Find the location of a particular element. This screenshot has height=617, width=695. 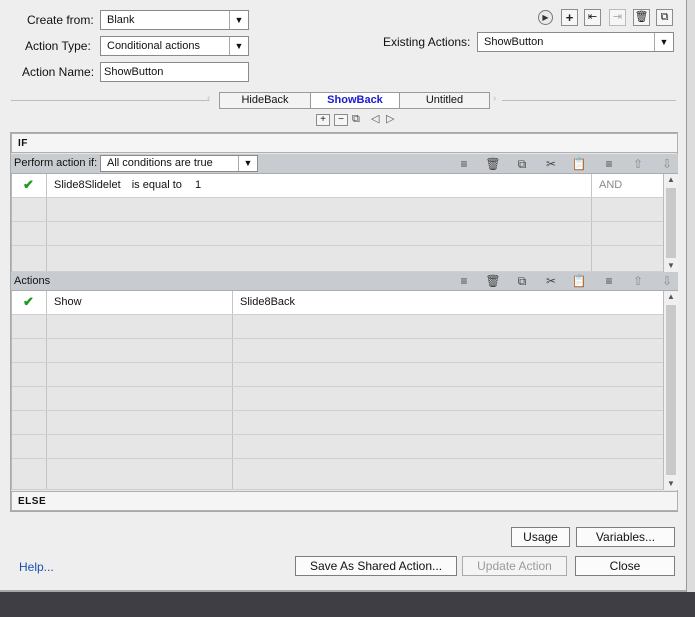

action-cell: Show is located at coordinates (140, 302).